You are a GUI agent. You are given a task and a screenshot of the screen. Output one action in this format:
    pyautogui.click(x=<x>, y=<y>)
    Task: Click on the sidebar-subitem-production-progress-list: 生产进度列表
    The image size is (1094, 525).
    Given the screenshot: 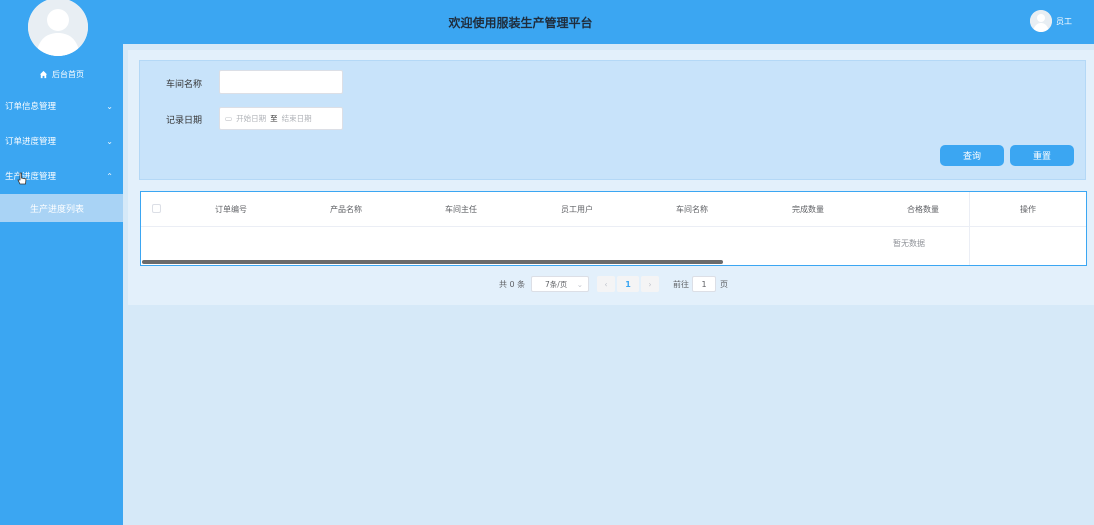 What is the action you would take?
    pyautogui.click(x=61, y=208)
    